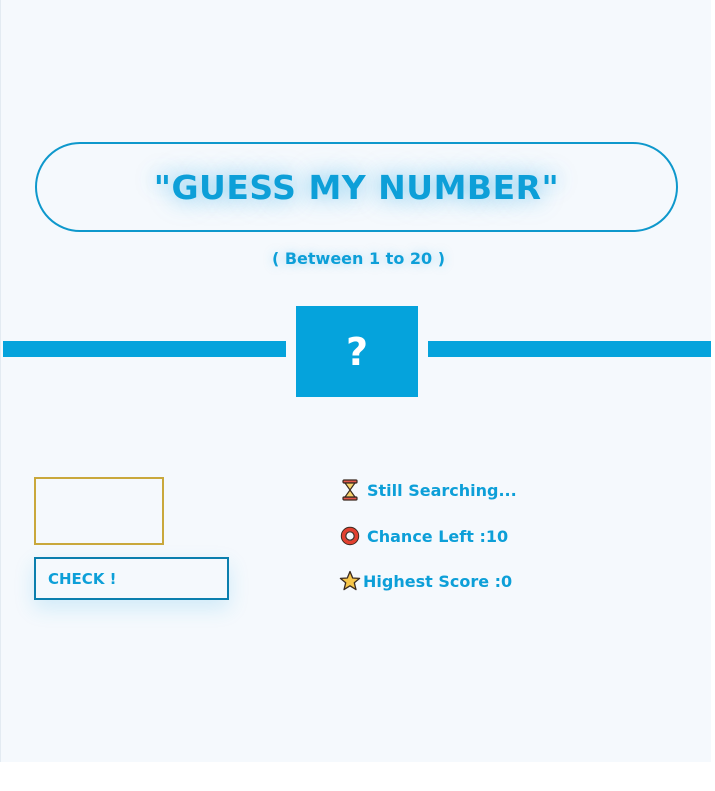 This screenshot has height=791, width=715. I want to click on chance-label: Chance Left :, so click(426, 536).